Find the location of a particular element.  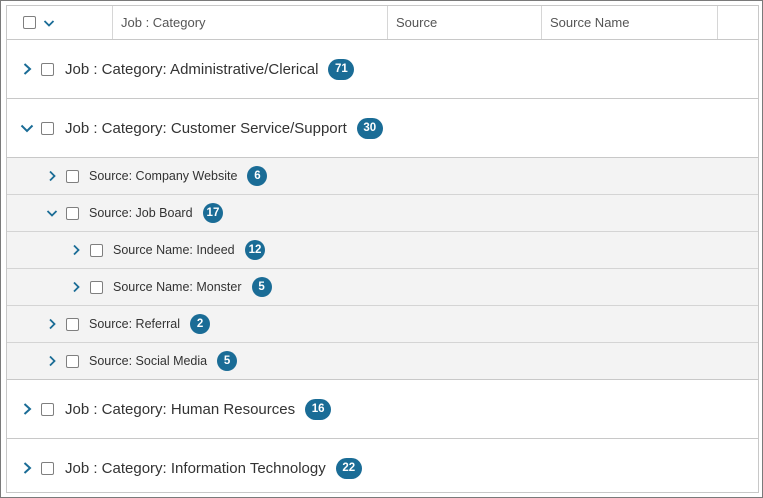

column-header-job-category: Job : Category is located at coordinates (250, 22).